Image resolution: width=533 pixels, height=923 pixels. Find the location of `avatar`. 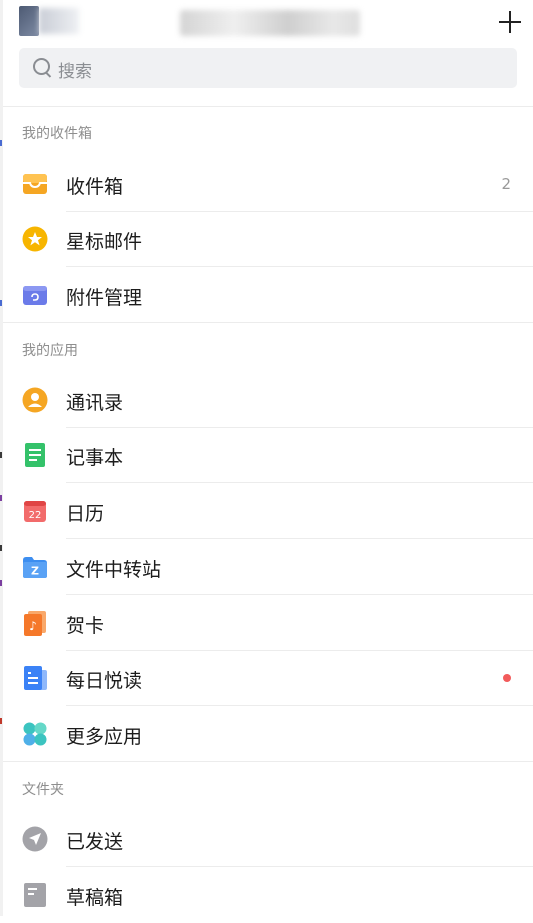

avatar is located at coordinates (49, 21).